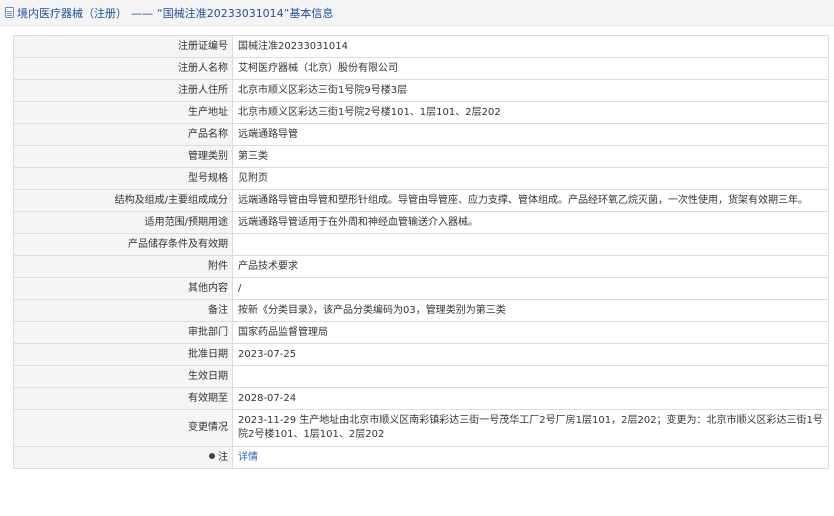  Describe the element at coordinates (123, 46) in the screenshot. I see `row-label: 注册证编号` at that location.